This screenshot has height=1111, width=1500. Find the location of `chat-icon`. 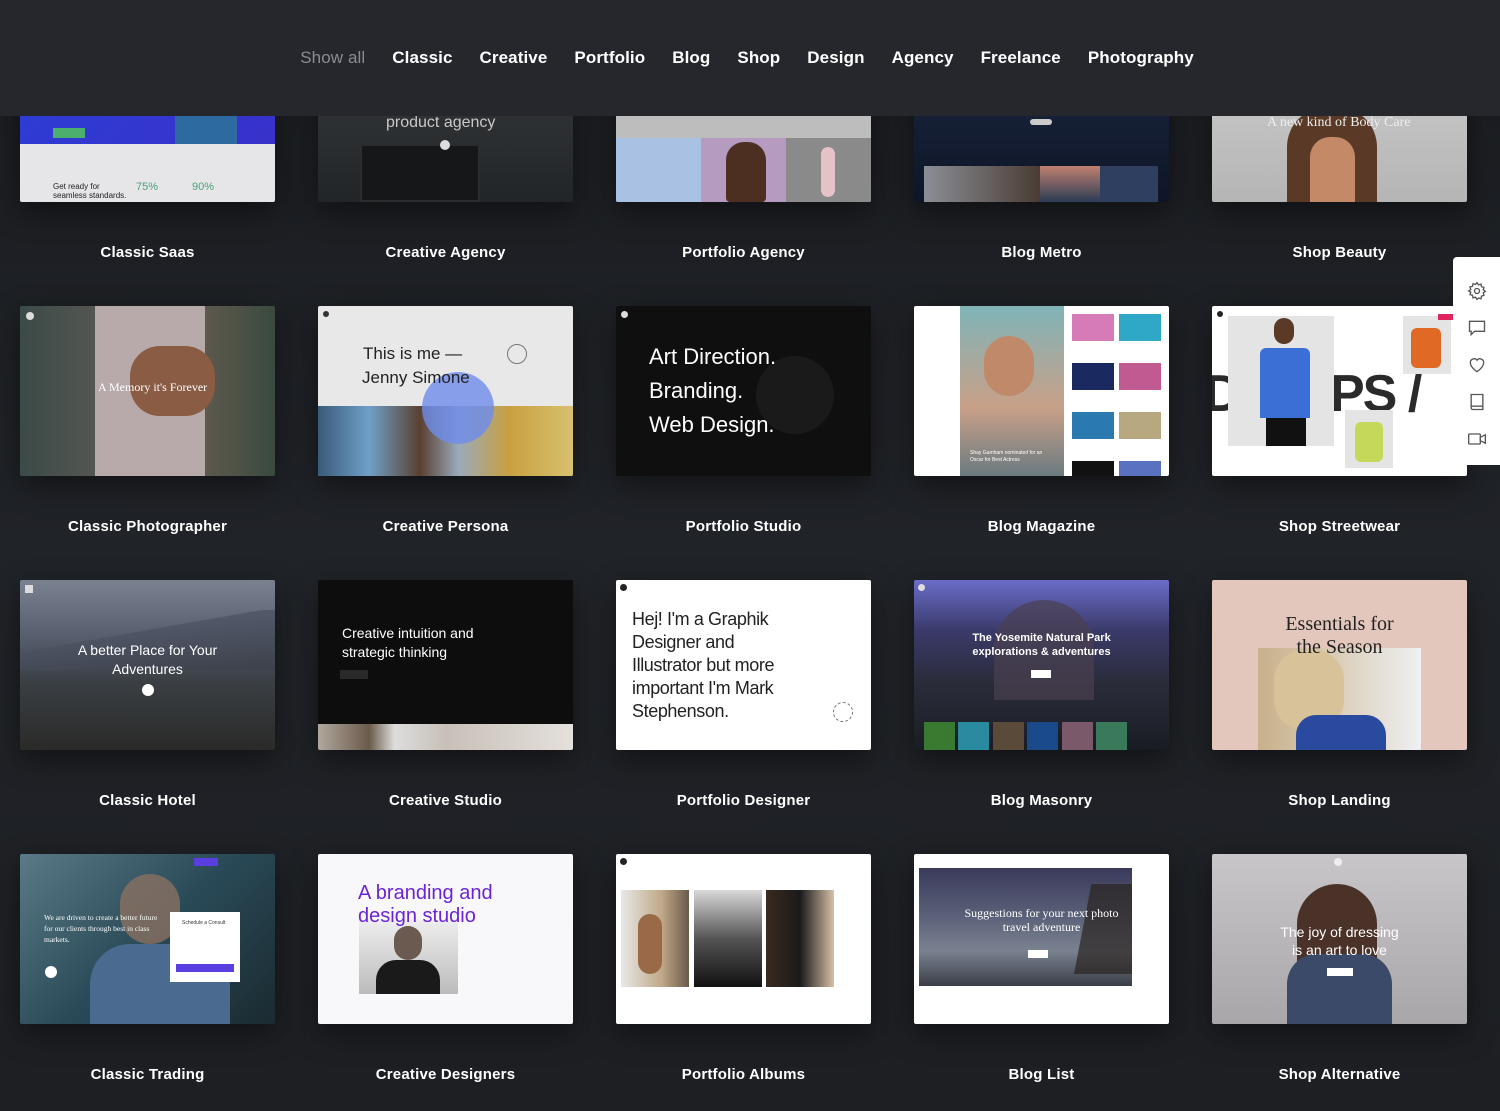

chat-icon is located at coordinates (1477, 328).